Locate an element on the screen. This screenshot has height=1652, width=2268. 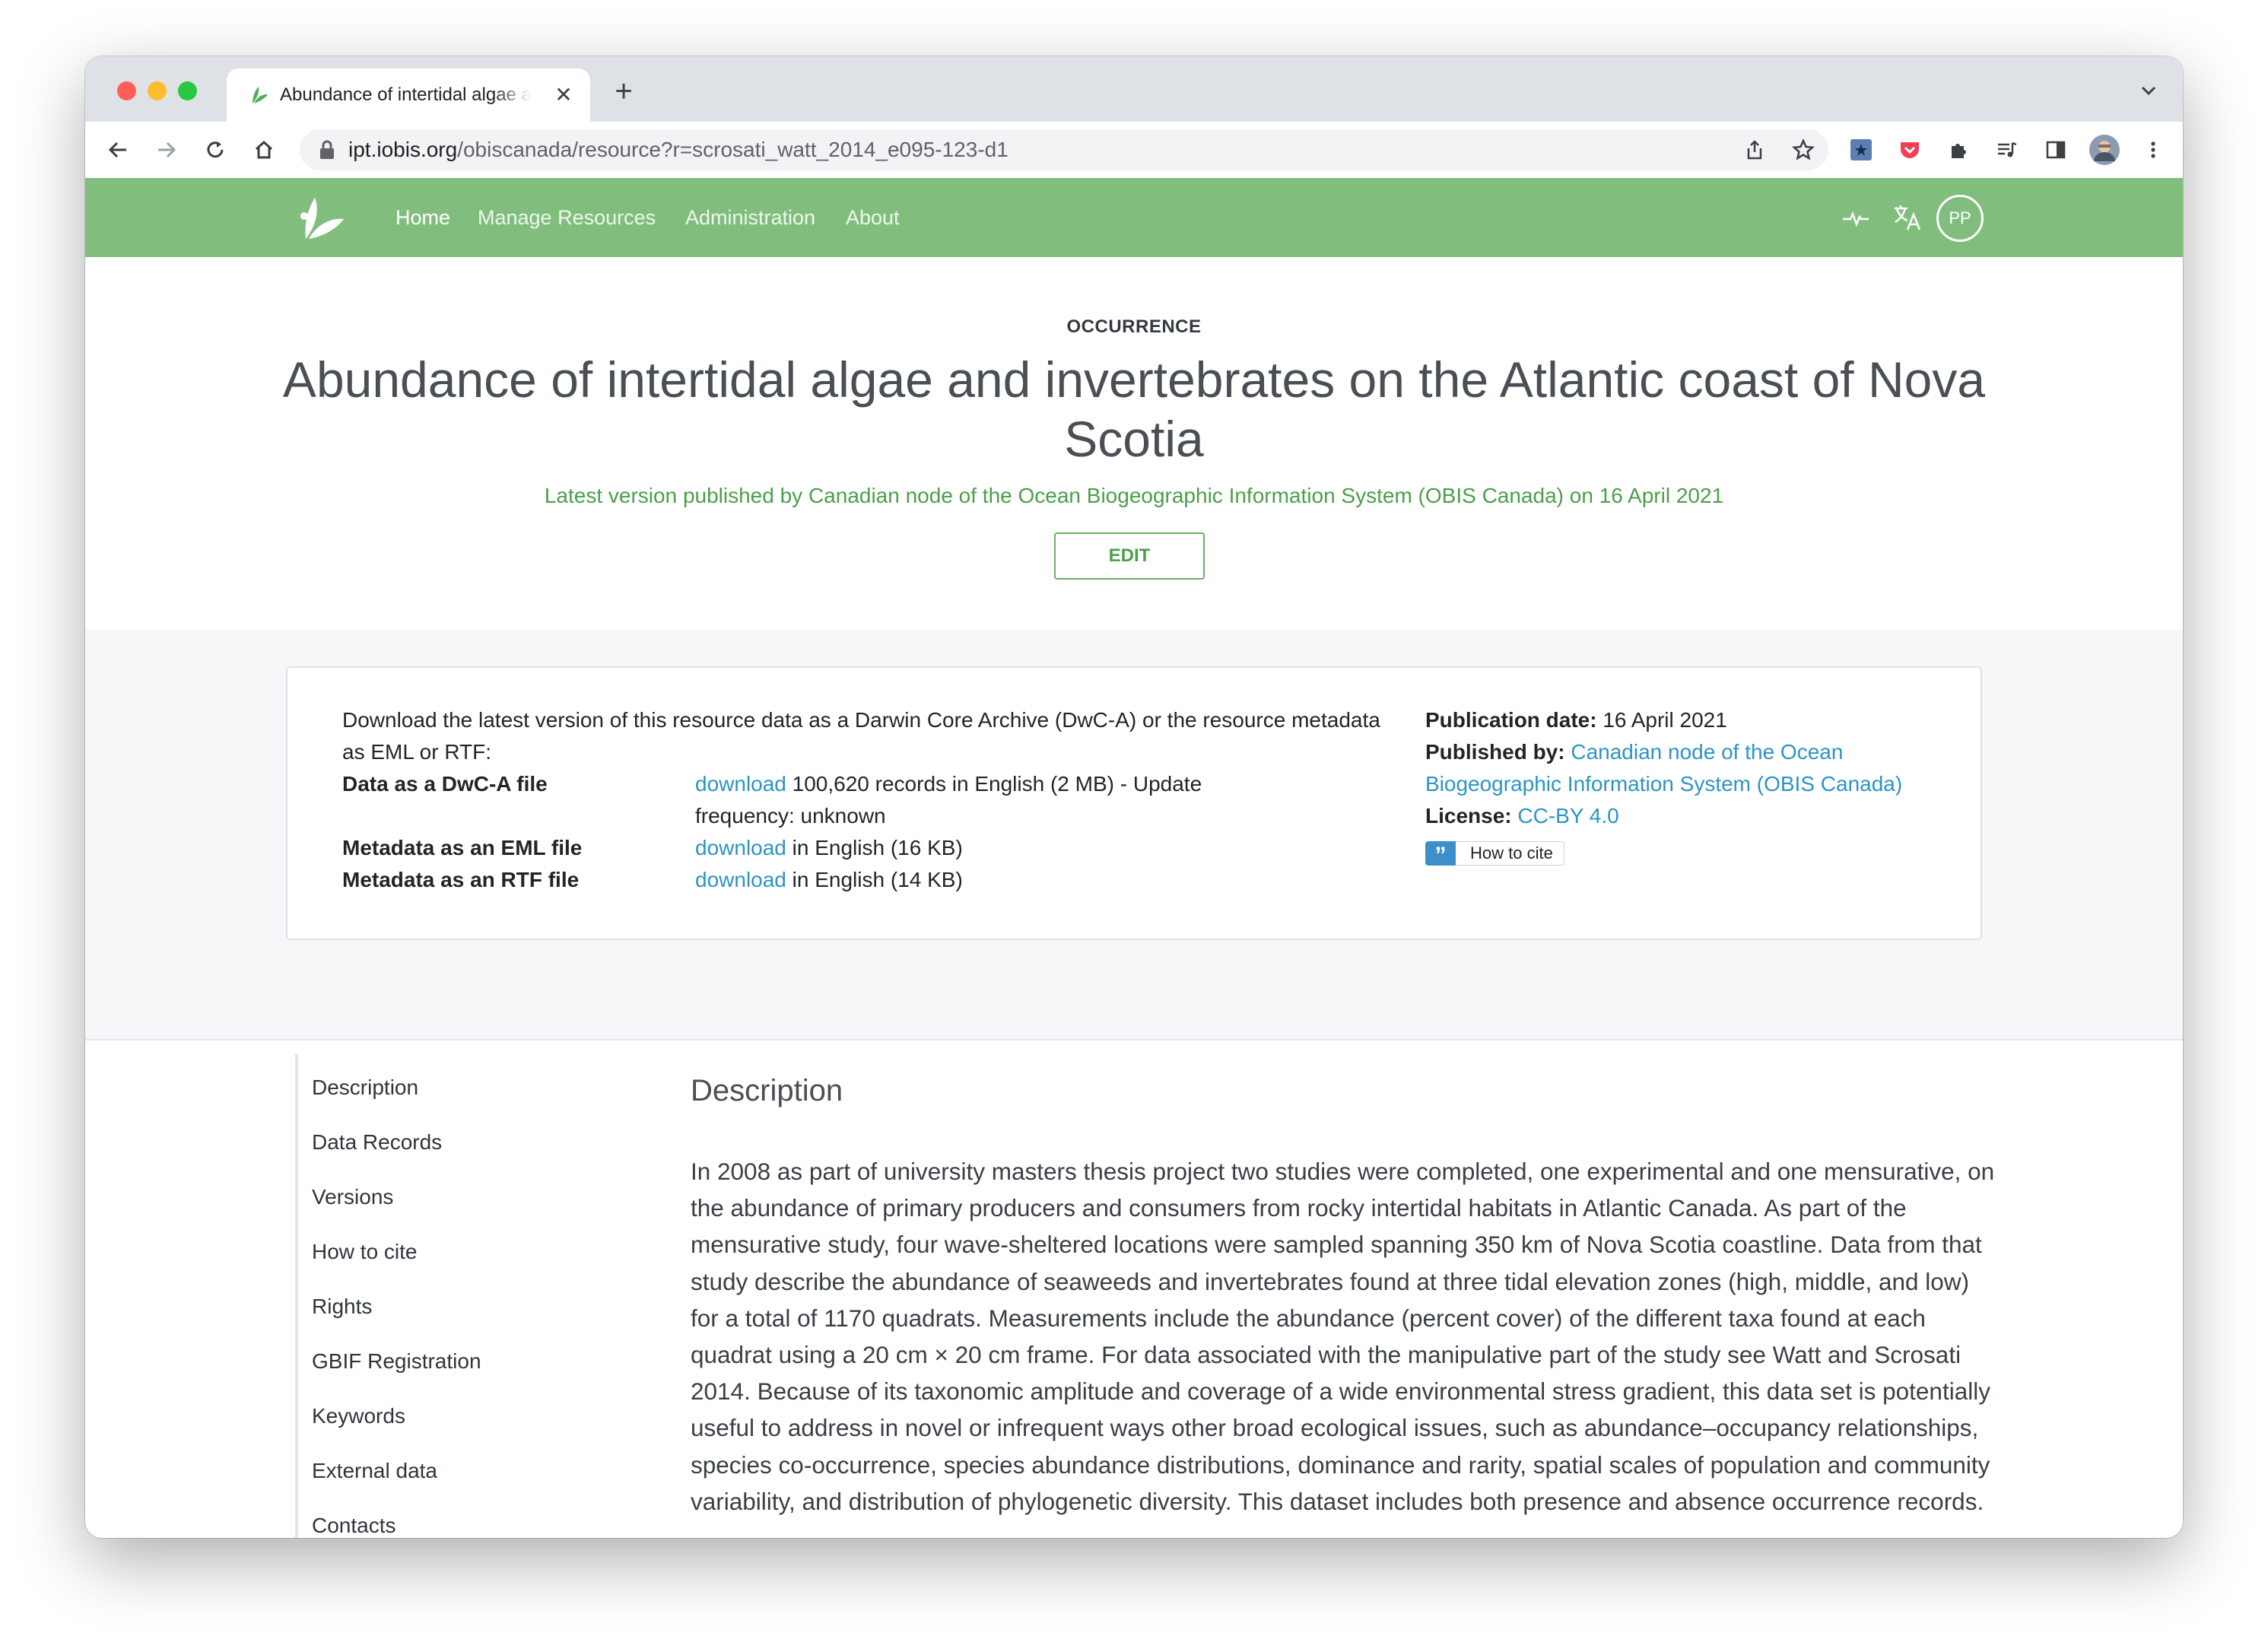
share-icon is located at coordinates (1755, 150).